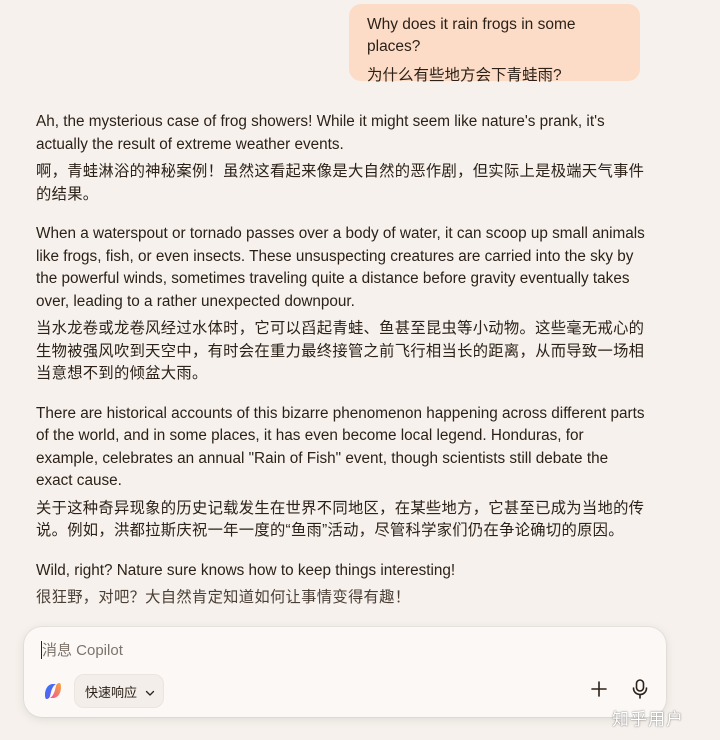 This screenshot has height=740, width=720. I want to click on user-message-zh: 为什么有些地方会下青蛙雨?, so click(464, 75).